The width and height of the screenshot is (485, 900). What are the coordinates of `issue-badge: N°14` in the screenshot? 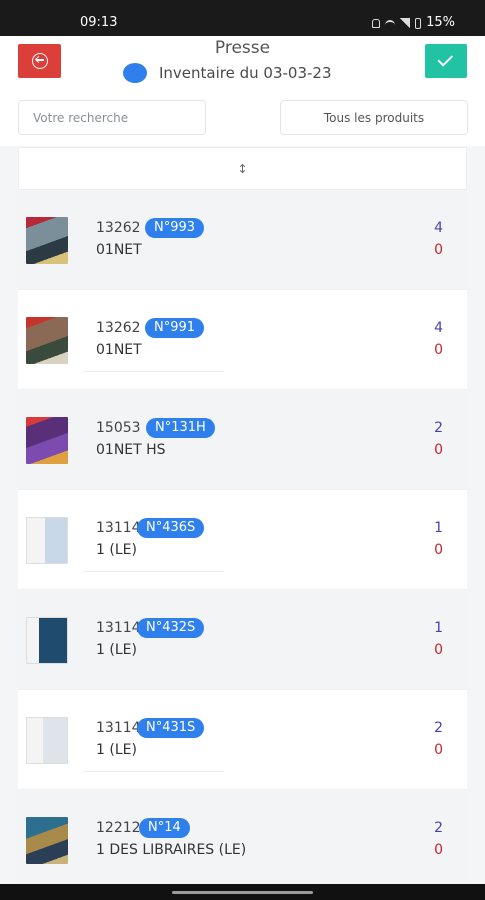 It's located at (164, 828).